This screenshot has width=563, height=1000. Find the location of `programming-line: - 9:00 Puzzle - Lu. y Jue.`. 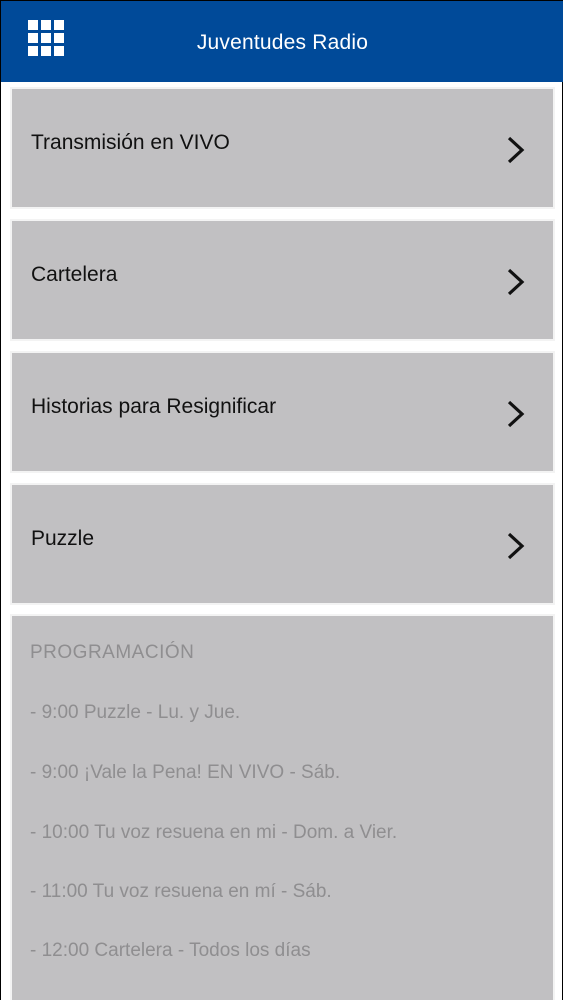

programming-line: - 9:00 Puzzle - Lu. y Jue. is located at coordinates (135, 712).